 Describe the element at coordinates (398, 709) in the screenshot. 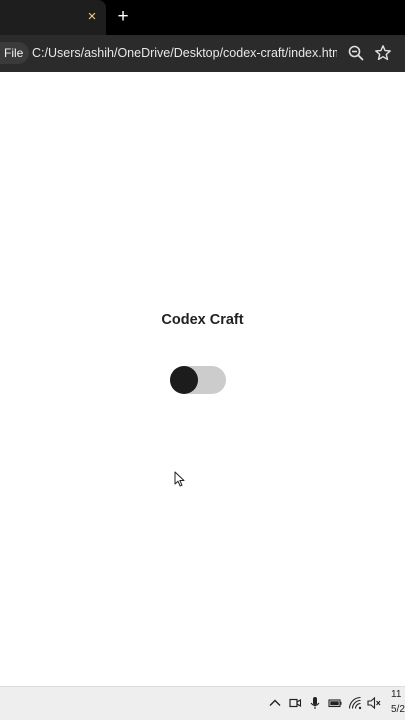

I see `clock-date: 5/2` at that location.